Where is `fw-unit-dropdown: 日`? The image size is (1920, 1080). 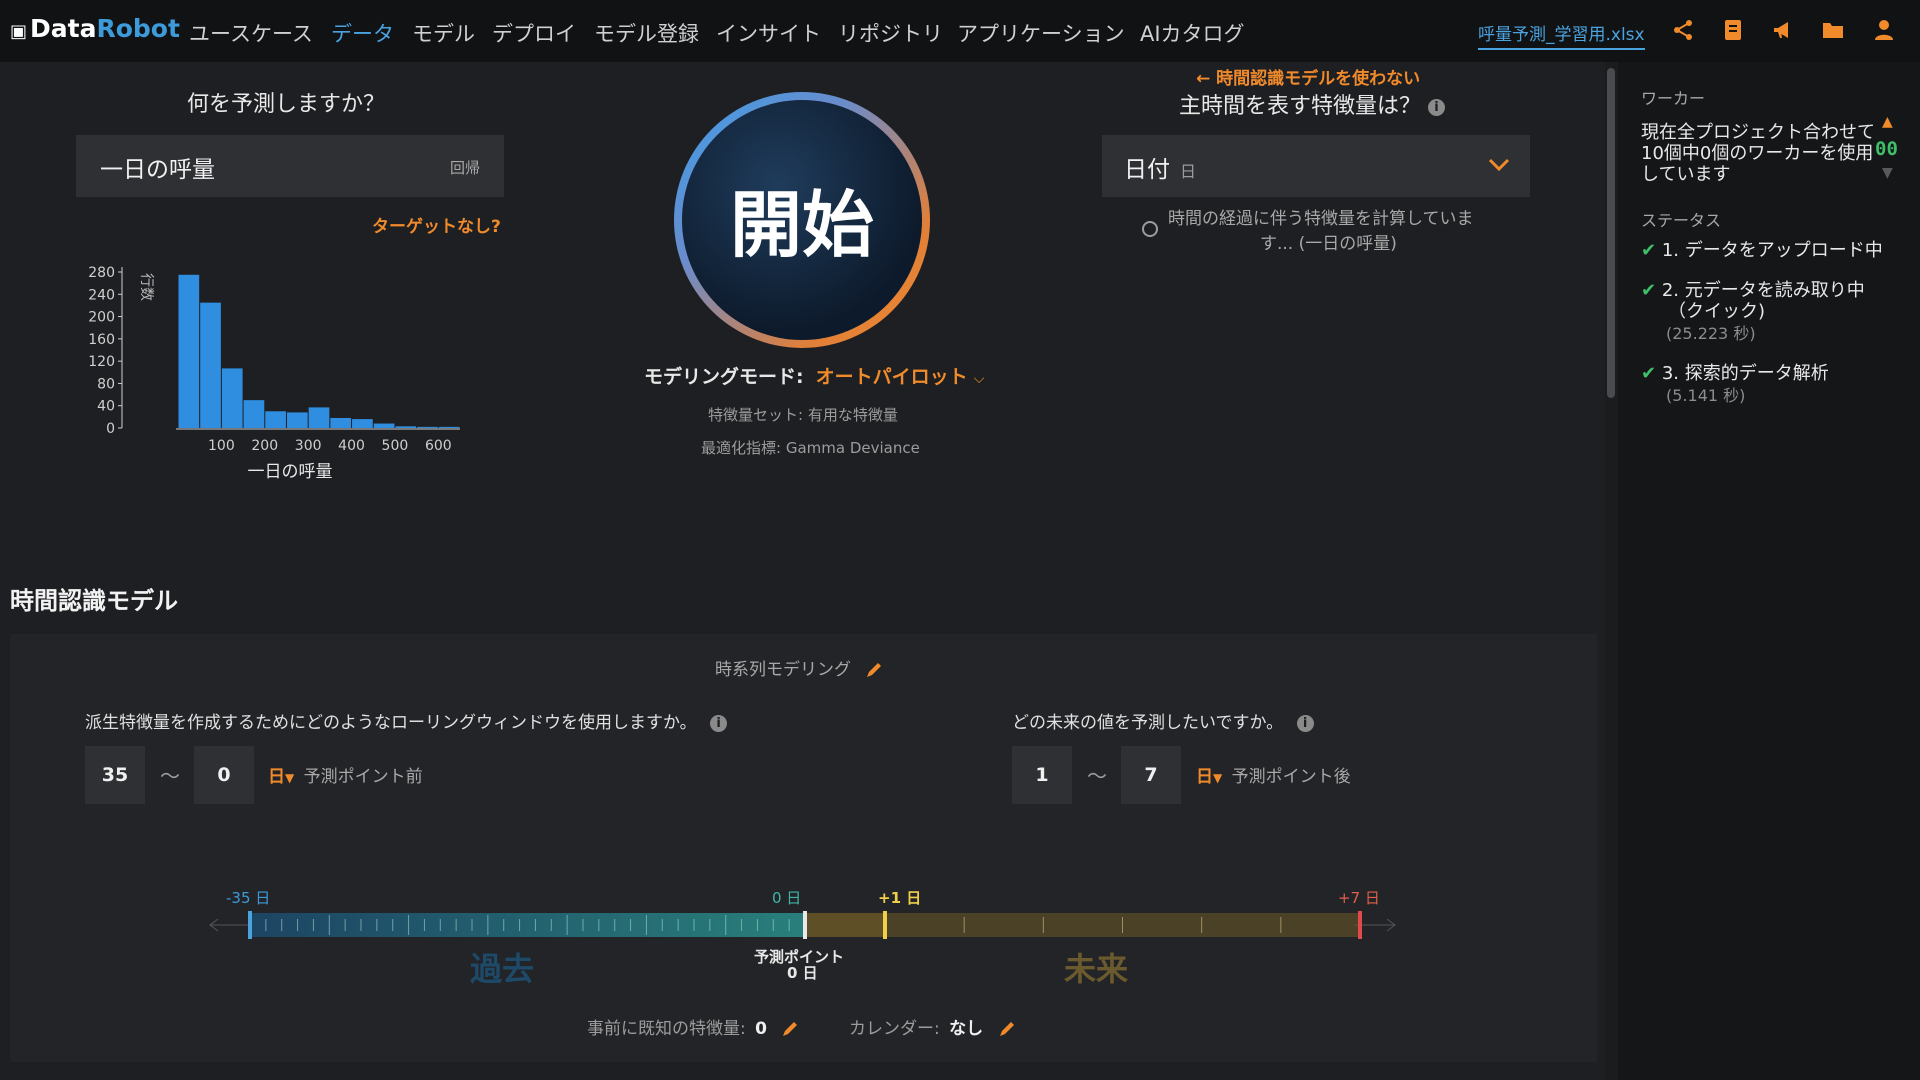
fw-unit-dropdown: 日 is located at coordinates (1204, 777).